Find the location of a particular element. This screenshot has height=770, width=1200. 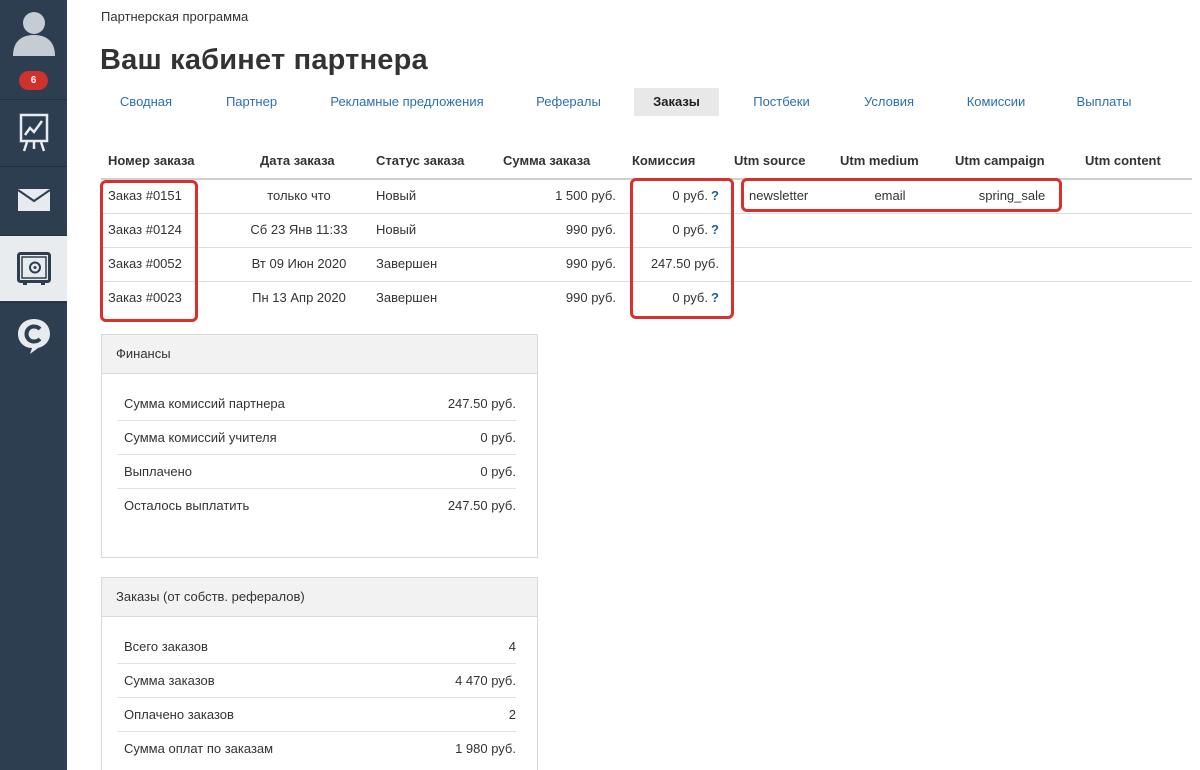

order-date: Пн 13 Апр 2020 is located at coordinates (299, 297).